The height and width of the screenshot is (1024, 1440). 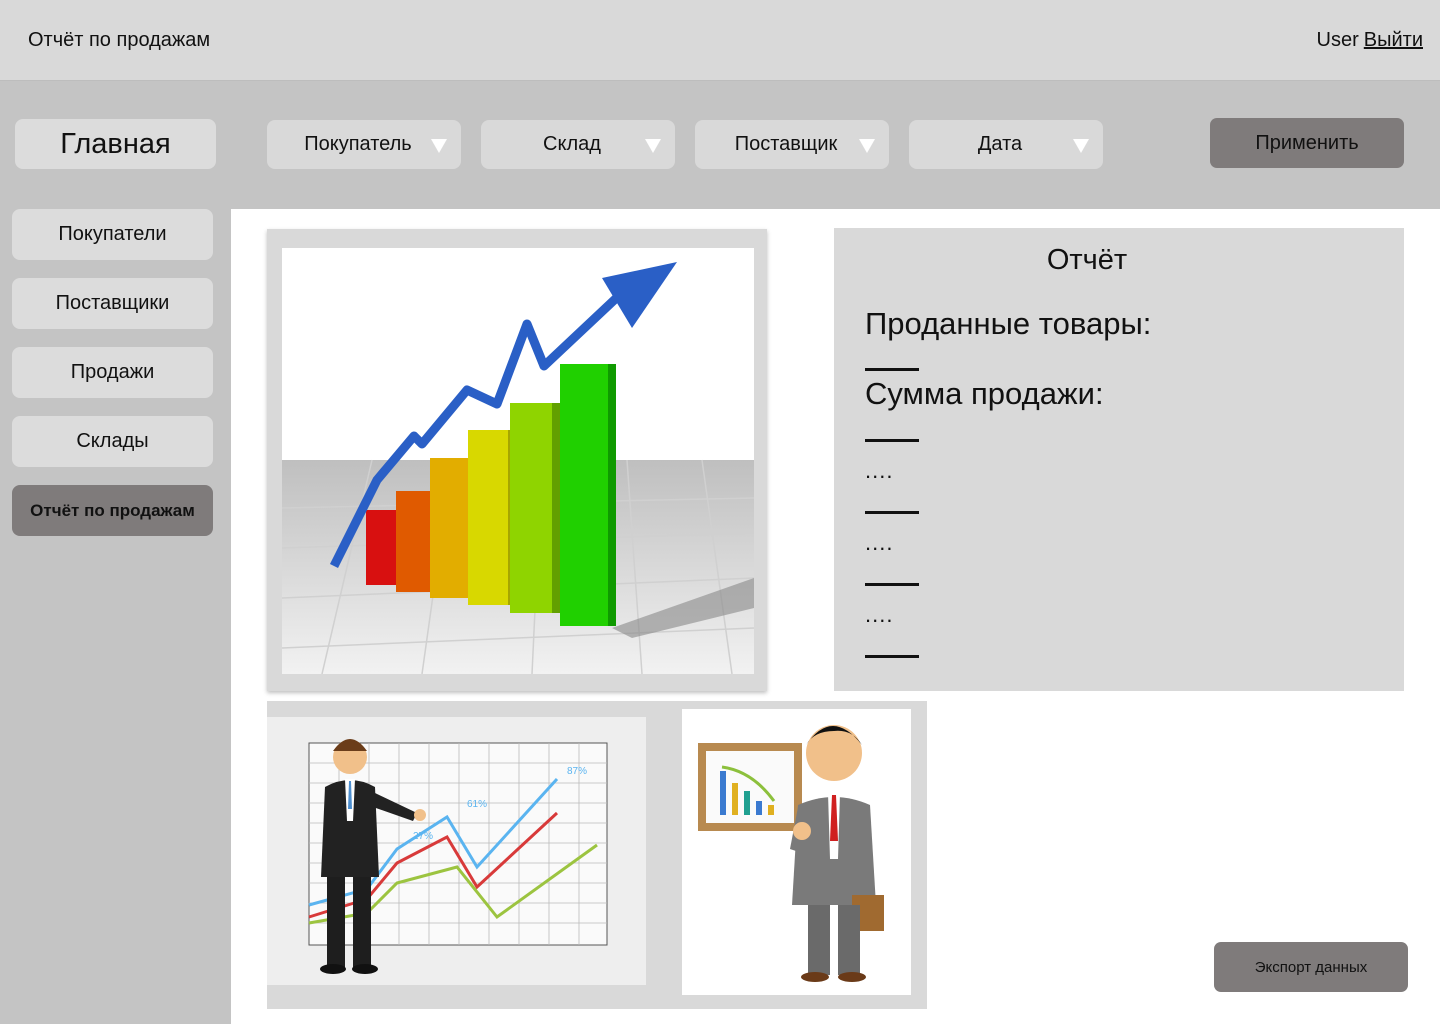 What do you see at coordinates (1337, 40) in the screenshot?
I see `user-name: User` at bounding box center [1337, 40].